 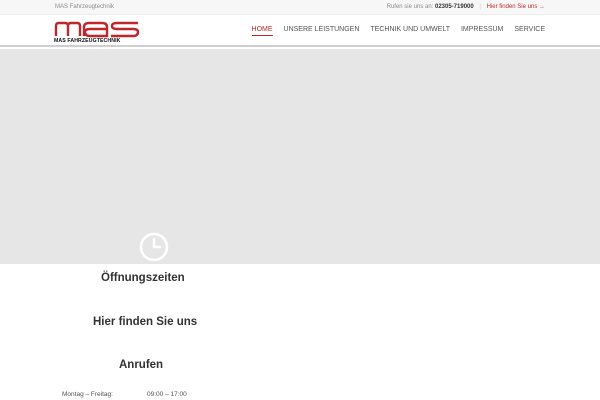 What do you see at coordinates (145, 322) in the screenshot?
I see `find-us-title: Hier finden Sie uns` at bounding box center [145, 322].